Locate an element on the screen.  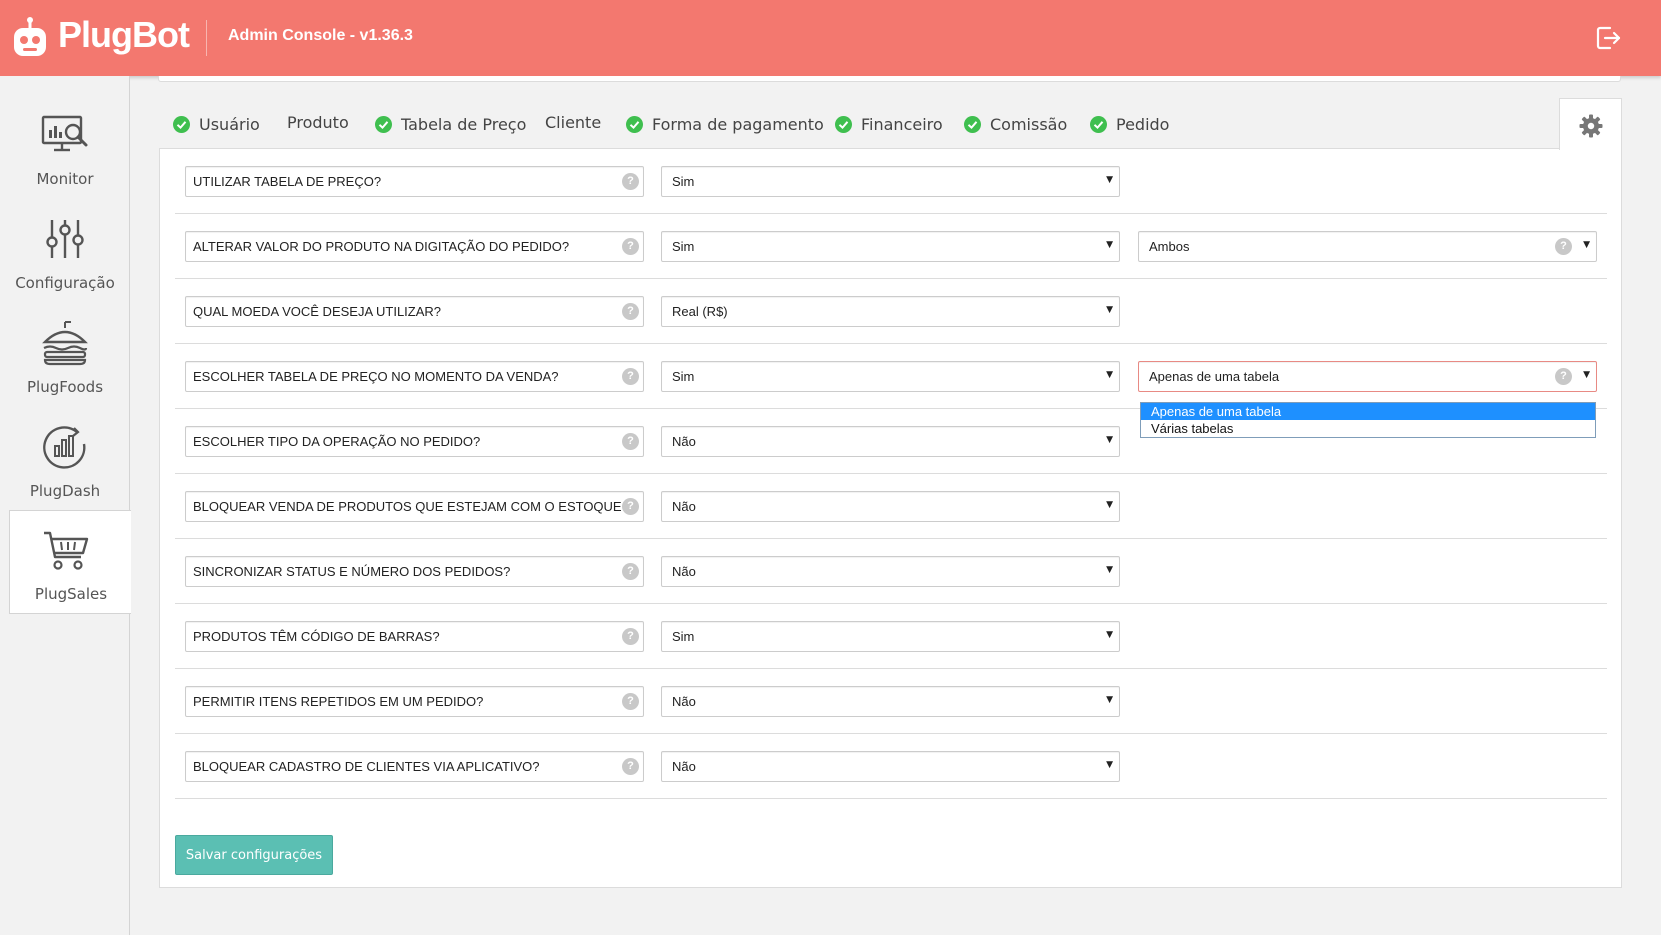
tab-tabela-de-preco: Tabela de Preço is located at coordinates (450, 124).